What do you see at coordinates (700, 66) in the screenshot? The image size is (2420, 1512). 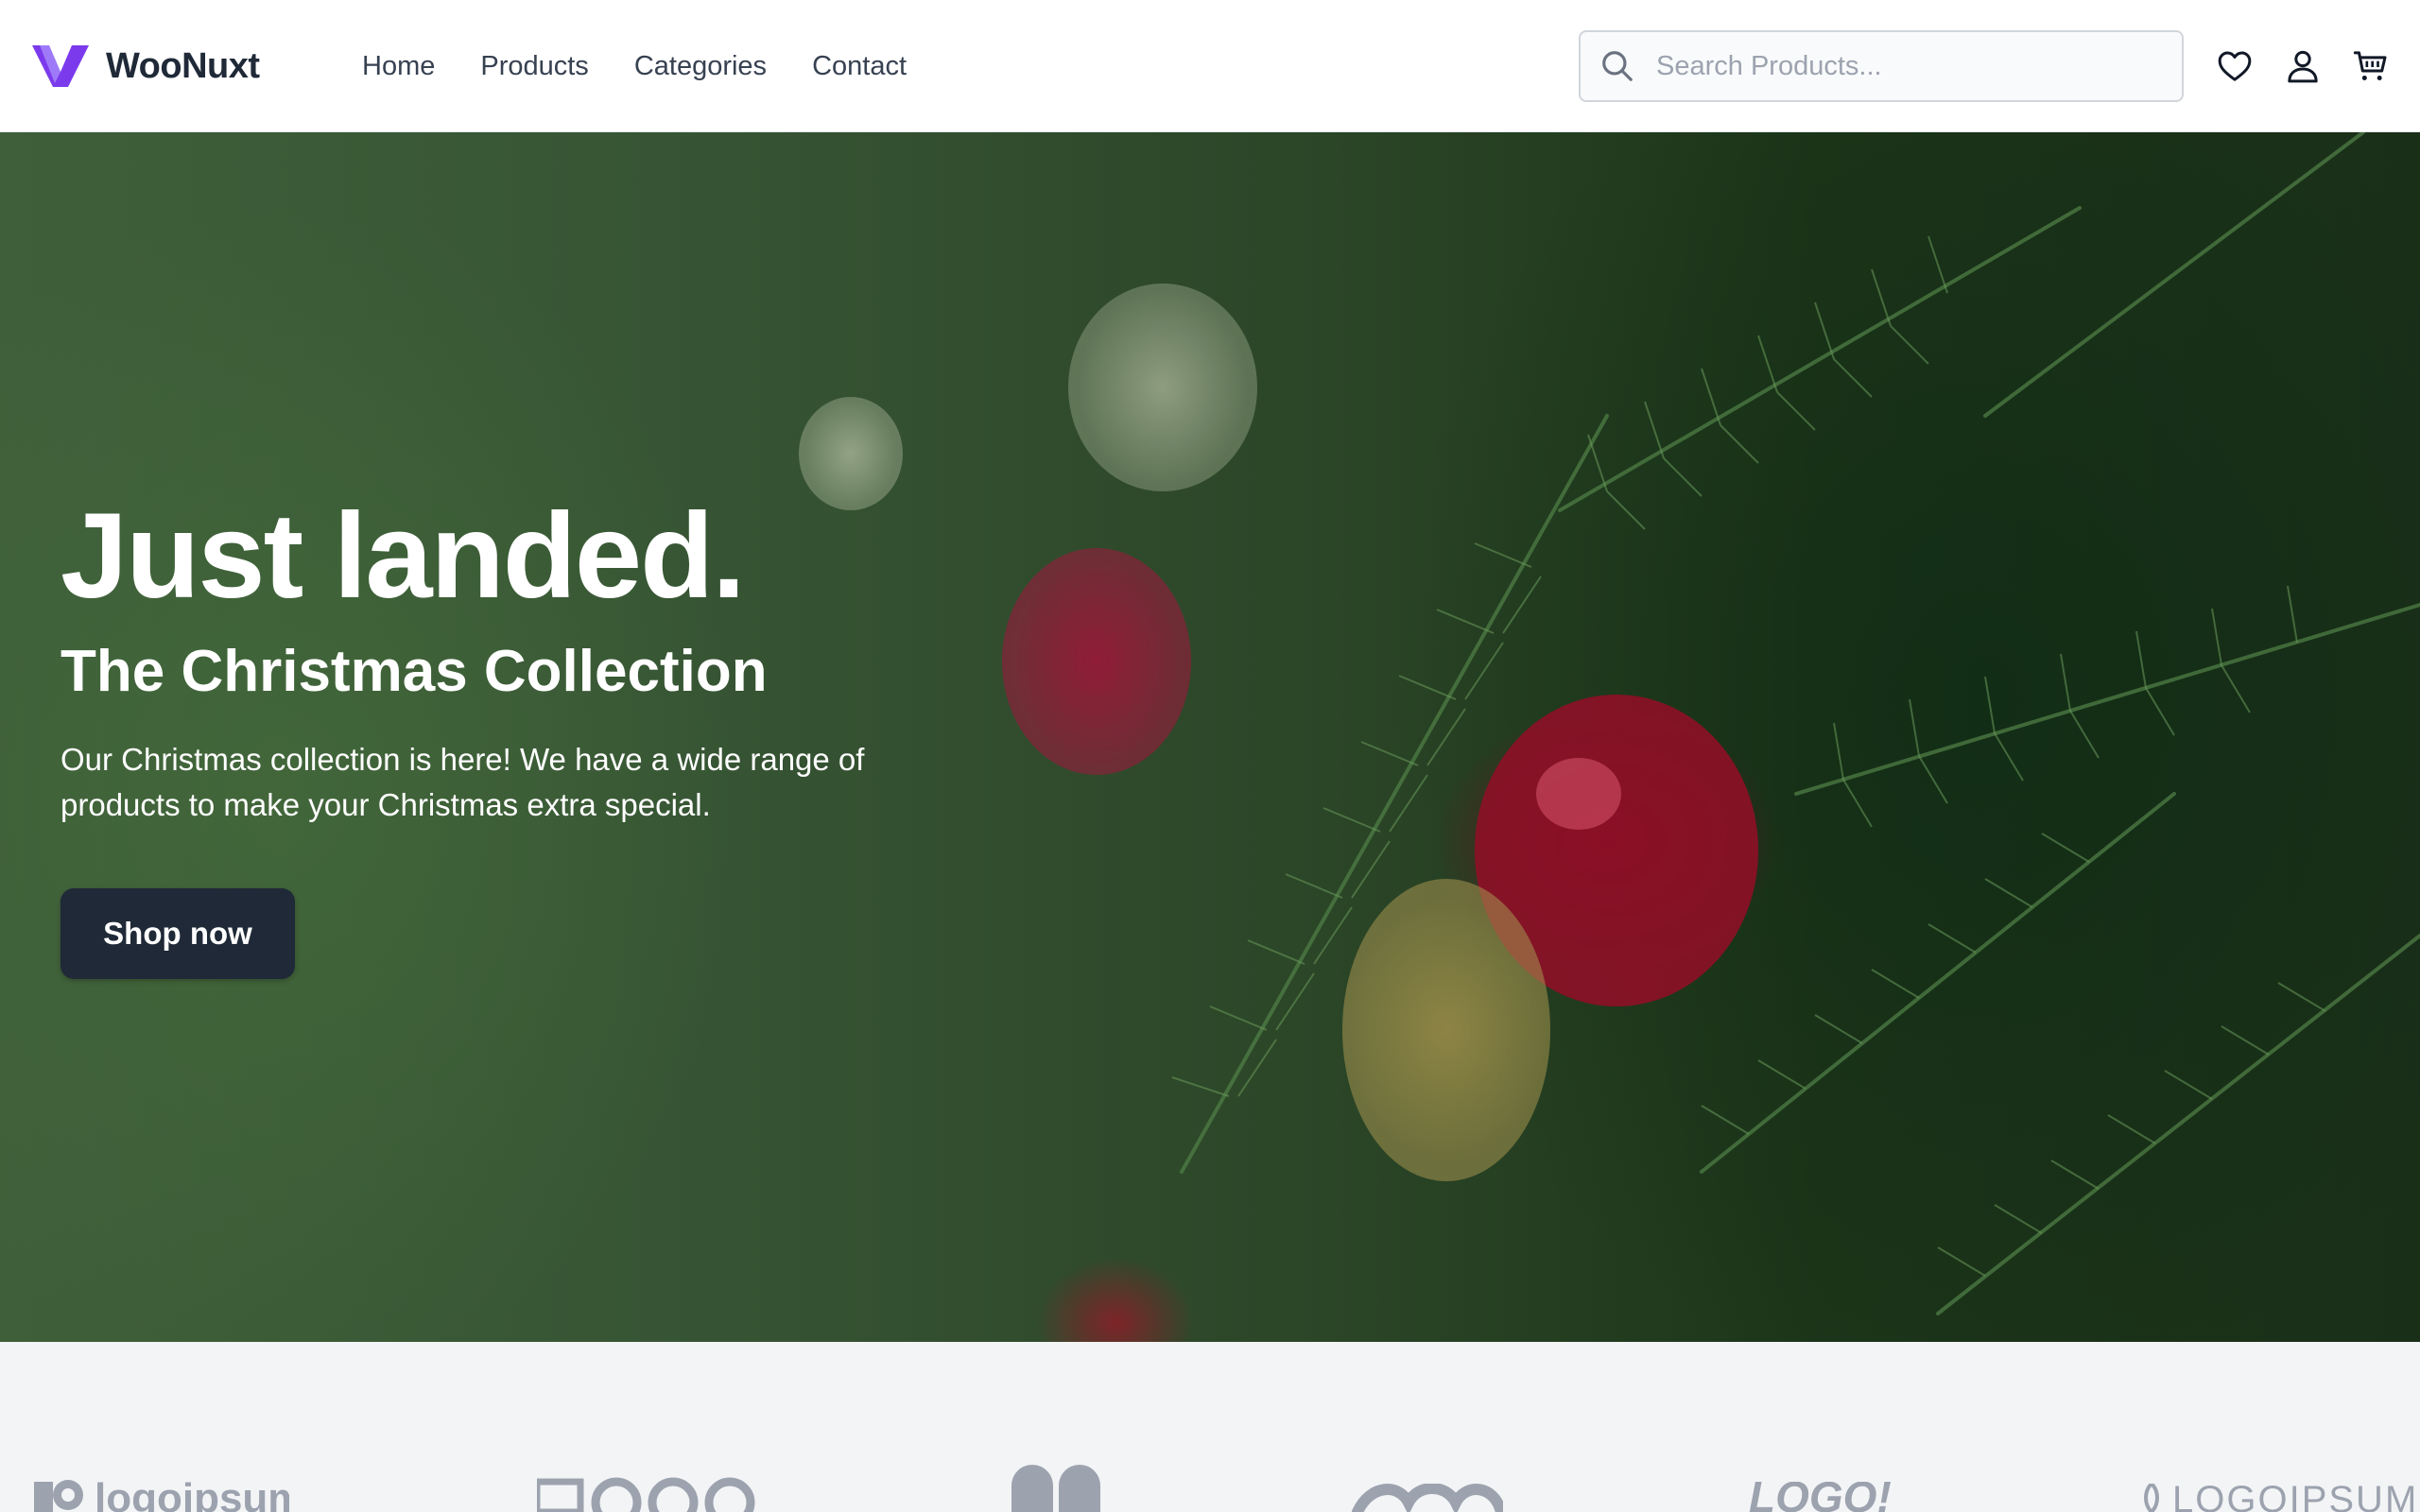 I see `nav-categories: Categories` at bounding box center [700, 66].